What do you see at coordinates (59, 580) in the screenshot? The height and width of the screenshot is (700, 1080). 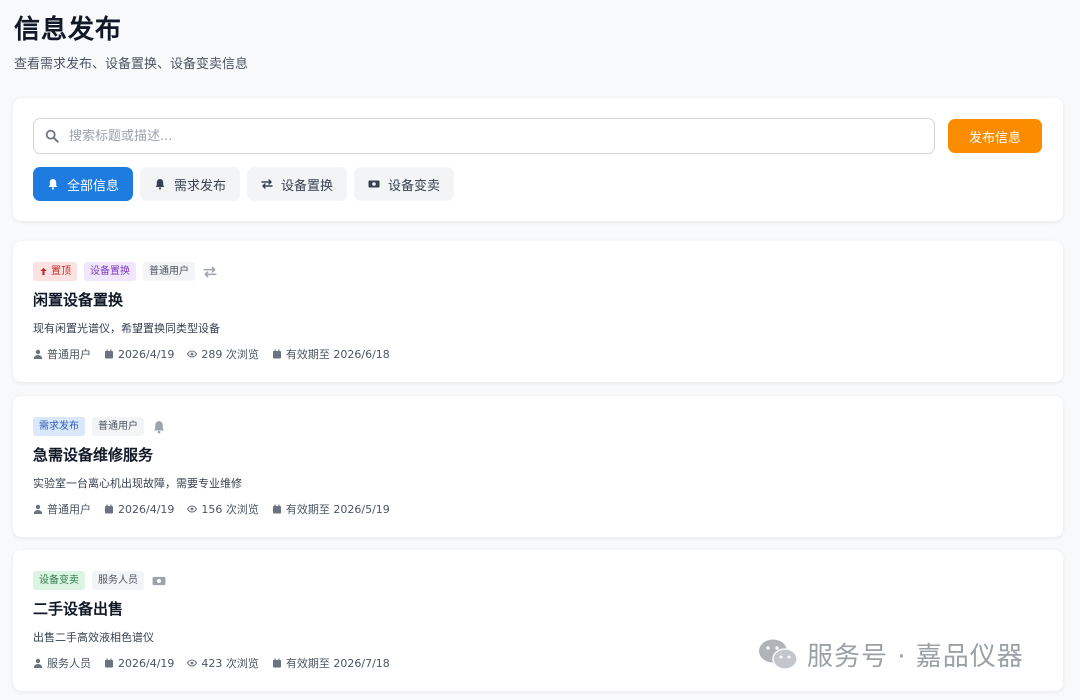 I see `category-badge: 设备变卖` at bounding box center [59, 580].